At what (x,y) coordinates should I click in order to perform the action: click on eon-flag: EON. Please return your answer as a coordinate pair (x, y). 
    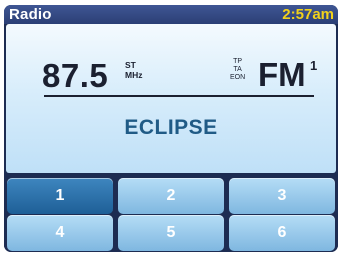
    Looking at the image, I should click on (238, 77).